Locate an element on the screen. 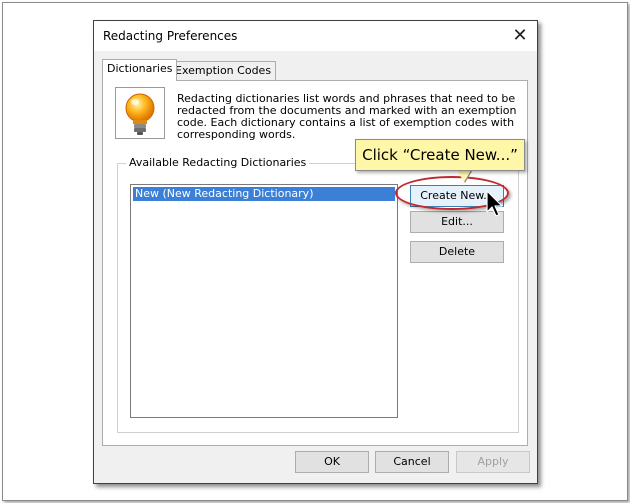  lightbulb-icon is located at coordinates (140, 113).